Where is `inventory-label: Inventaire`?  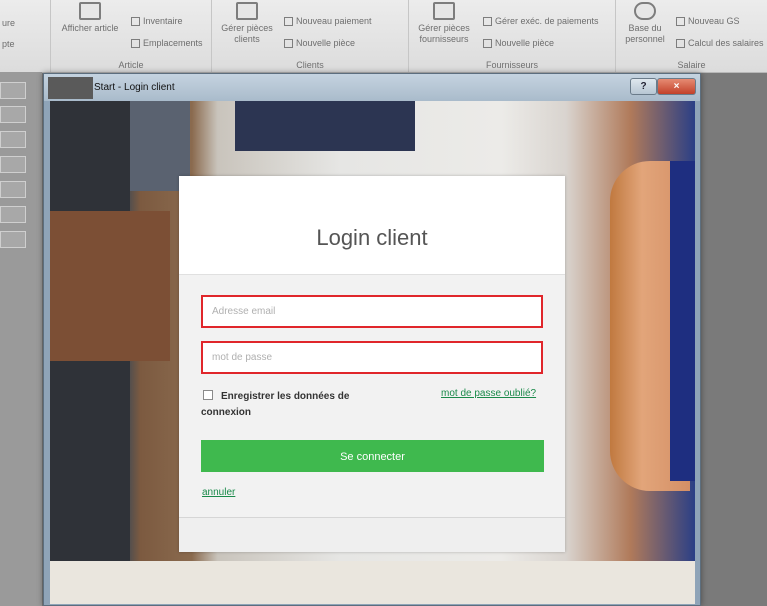 inventory-label: Inventaire is located at coordinates (163, 21).